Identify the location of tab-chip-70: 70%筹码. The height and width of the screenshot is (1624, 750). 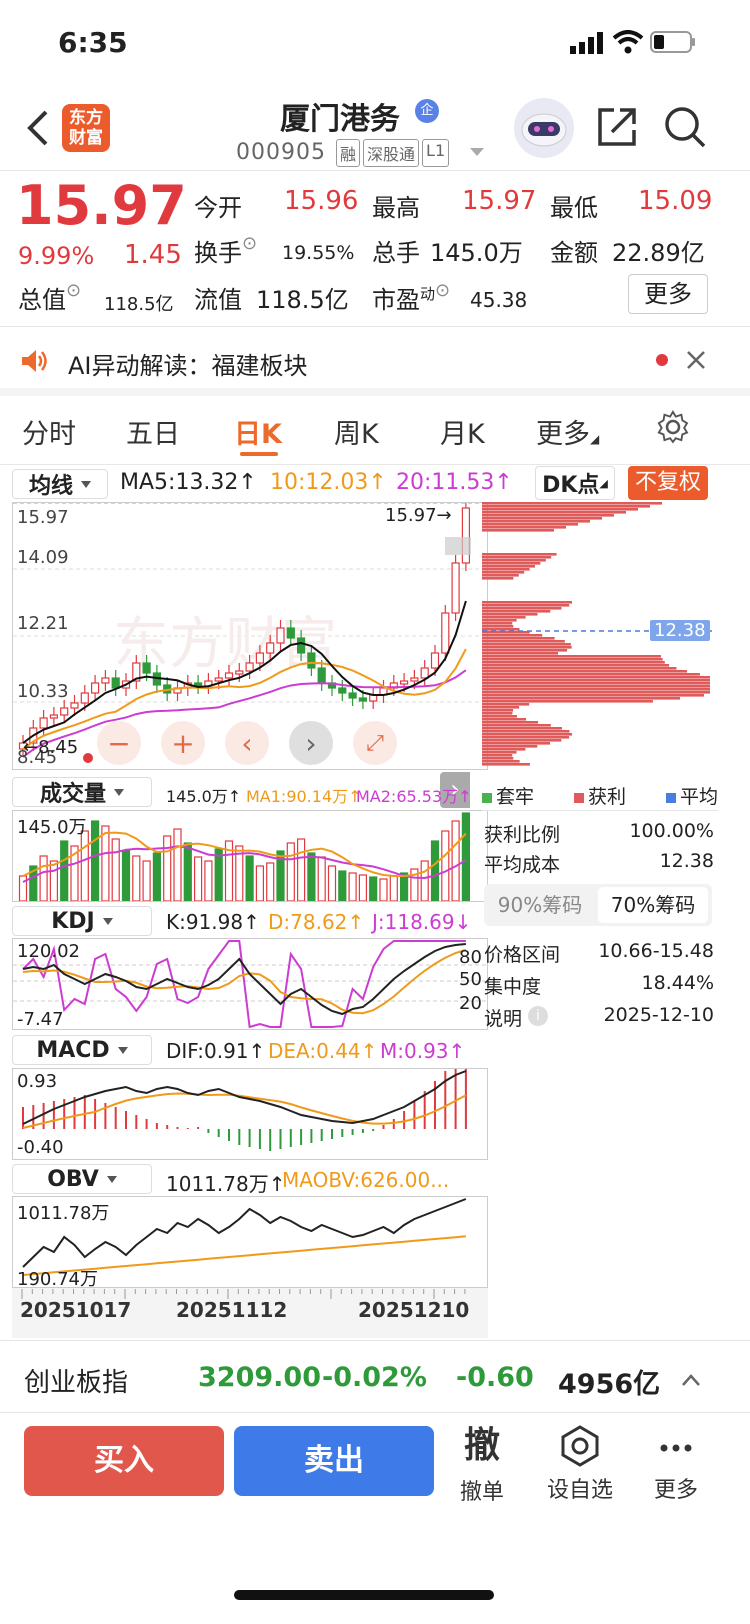
(653, 905).